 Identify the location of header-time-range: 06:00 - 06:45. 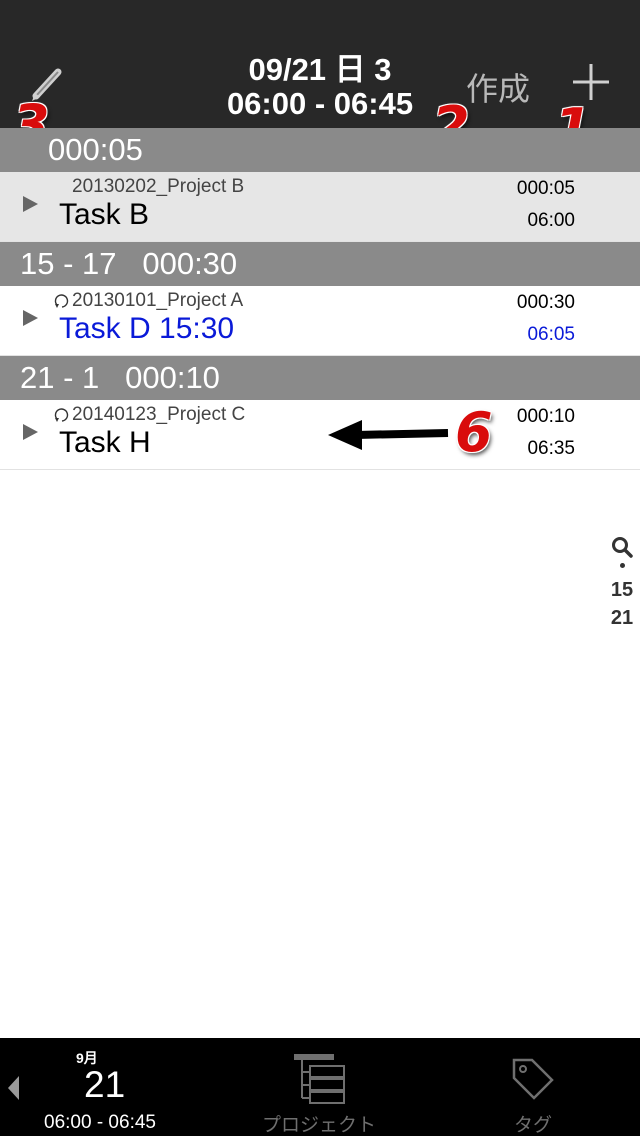
(320, 103).